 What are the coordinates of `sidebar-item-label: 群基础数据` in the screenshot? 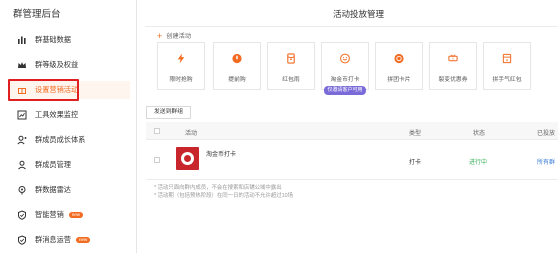 It's located at (53, 39).